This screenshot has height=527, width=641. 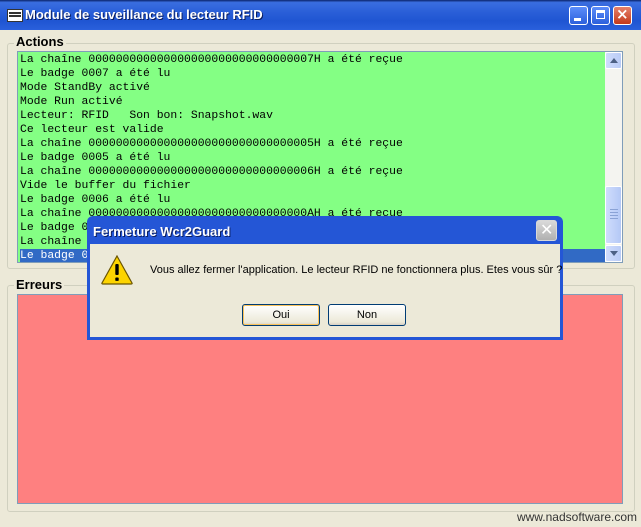 What do you see at coordinates (613, 157) in the screenshot?
I see `actions-scrollbar` at bounding box center [613, 157].